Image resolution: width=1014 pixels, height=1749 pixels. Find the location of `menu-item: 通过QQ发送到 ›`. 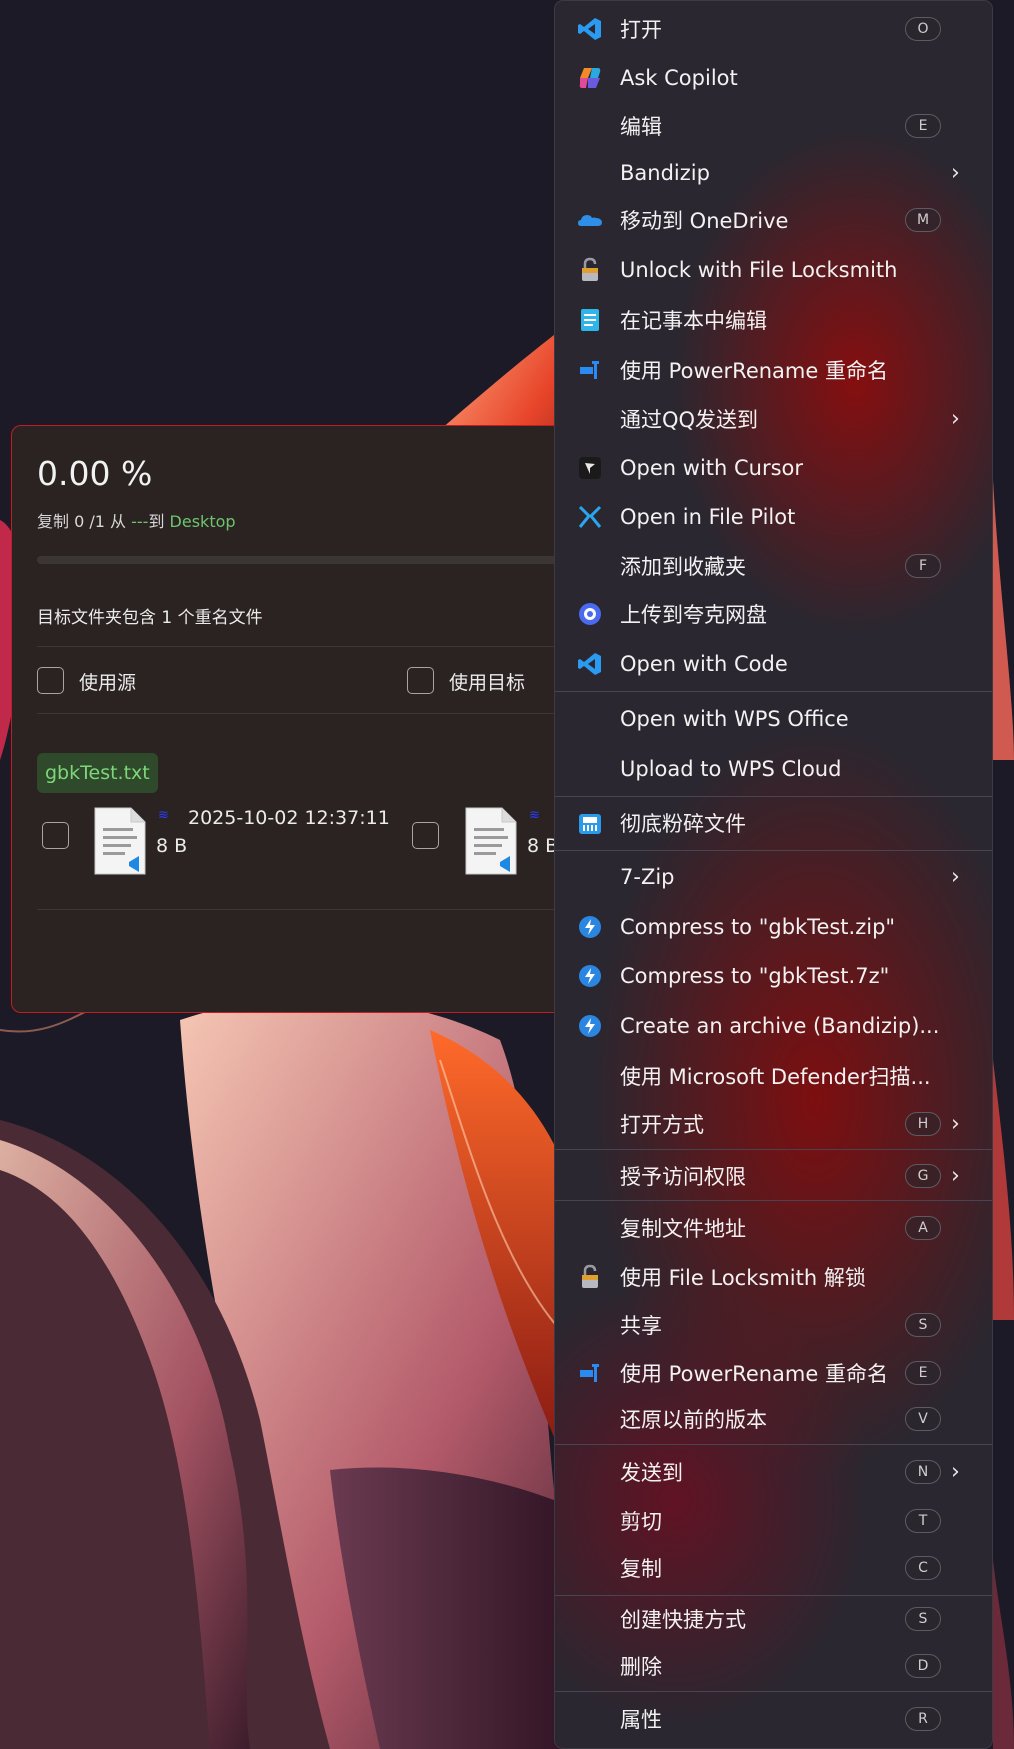

menu-item: 通过QQ发送到 › is located at coordinates (773, 419).